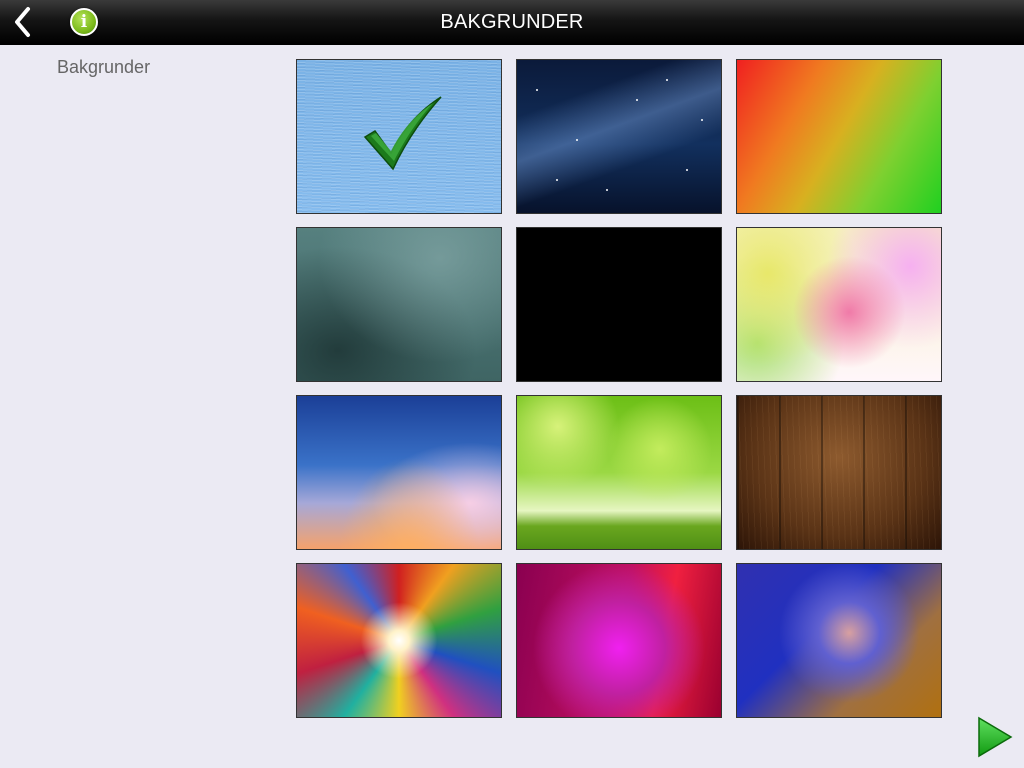  Describe the element at coordinates (399, 472) in the screenshot. I see `background-tile-sunset-sky` at that location.